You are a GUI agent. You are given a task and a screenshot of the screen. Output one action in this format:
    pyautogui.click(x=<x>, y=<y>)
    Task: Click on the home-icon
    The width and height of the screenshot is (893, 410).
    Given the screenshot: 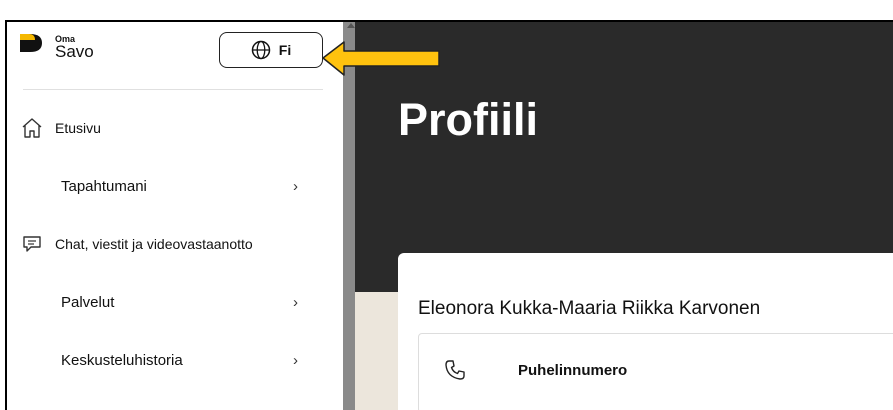 What is the action you would take?
    pyautogui.click(x=32, y=128)
    